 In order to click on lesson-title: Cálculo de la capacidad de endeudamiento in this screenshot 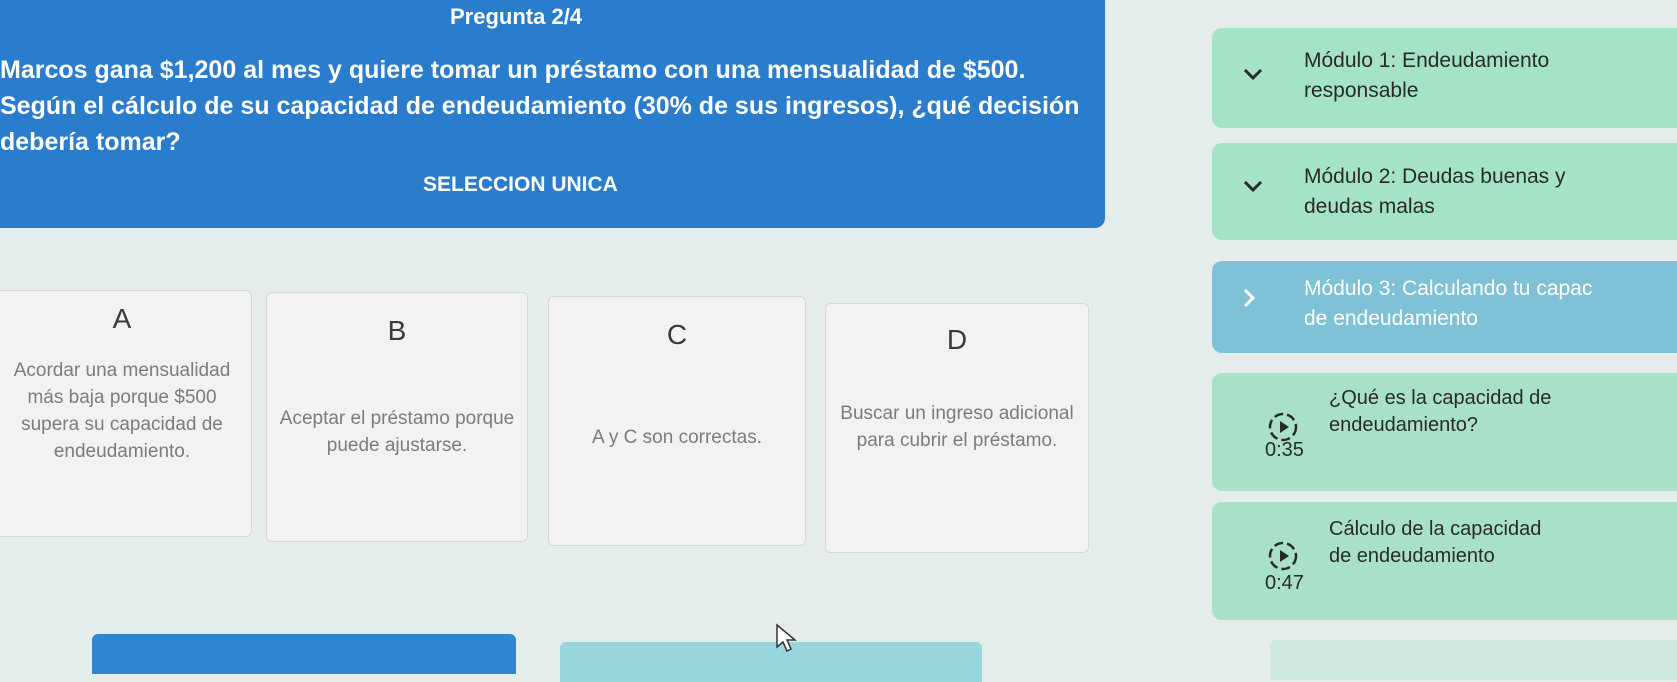, I will do `click(1435, 542)`.